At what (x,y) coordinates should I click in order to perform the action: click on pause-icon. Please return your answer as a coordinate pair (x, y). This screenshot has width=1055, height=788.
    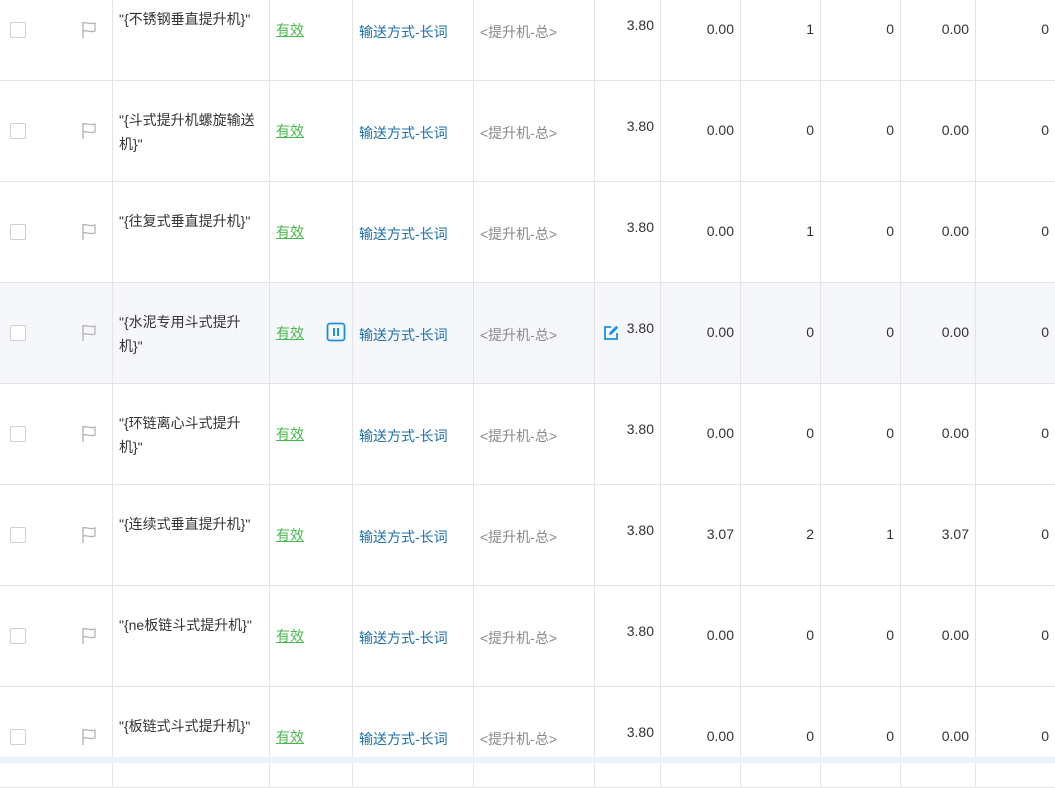
    Looking at the image, I should click on (336, 332).